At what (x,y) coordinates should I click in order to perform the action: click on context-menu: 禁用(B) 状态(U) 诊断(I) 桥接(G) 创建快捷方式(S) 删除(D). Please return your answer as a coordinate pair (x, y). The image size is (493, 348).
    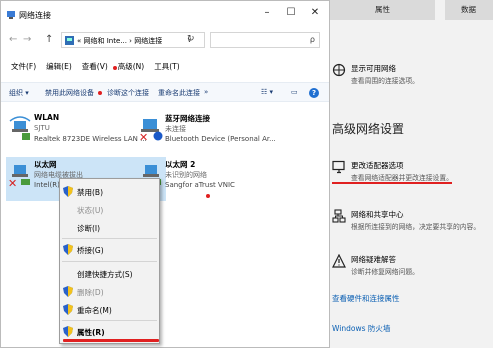
    Looking at the image, I should click on (109, 261).